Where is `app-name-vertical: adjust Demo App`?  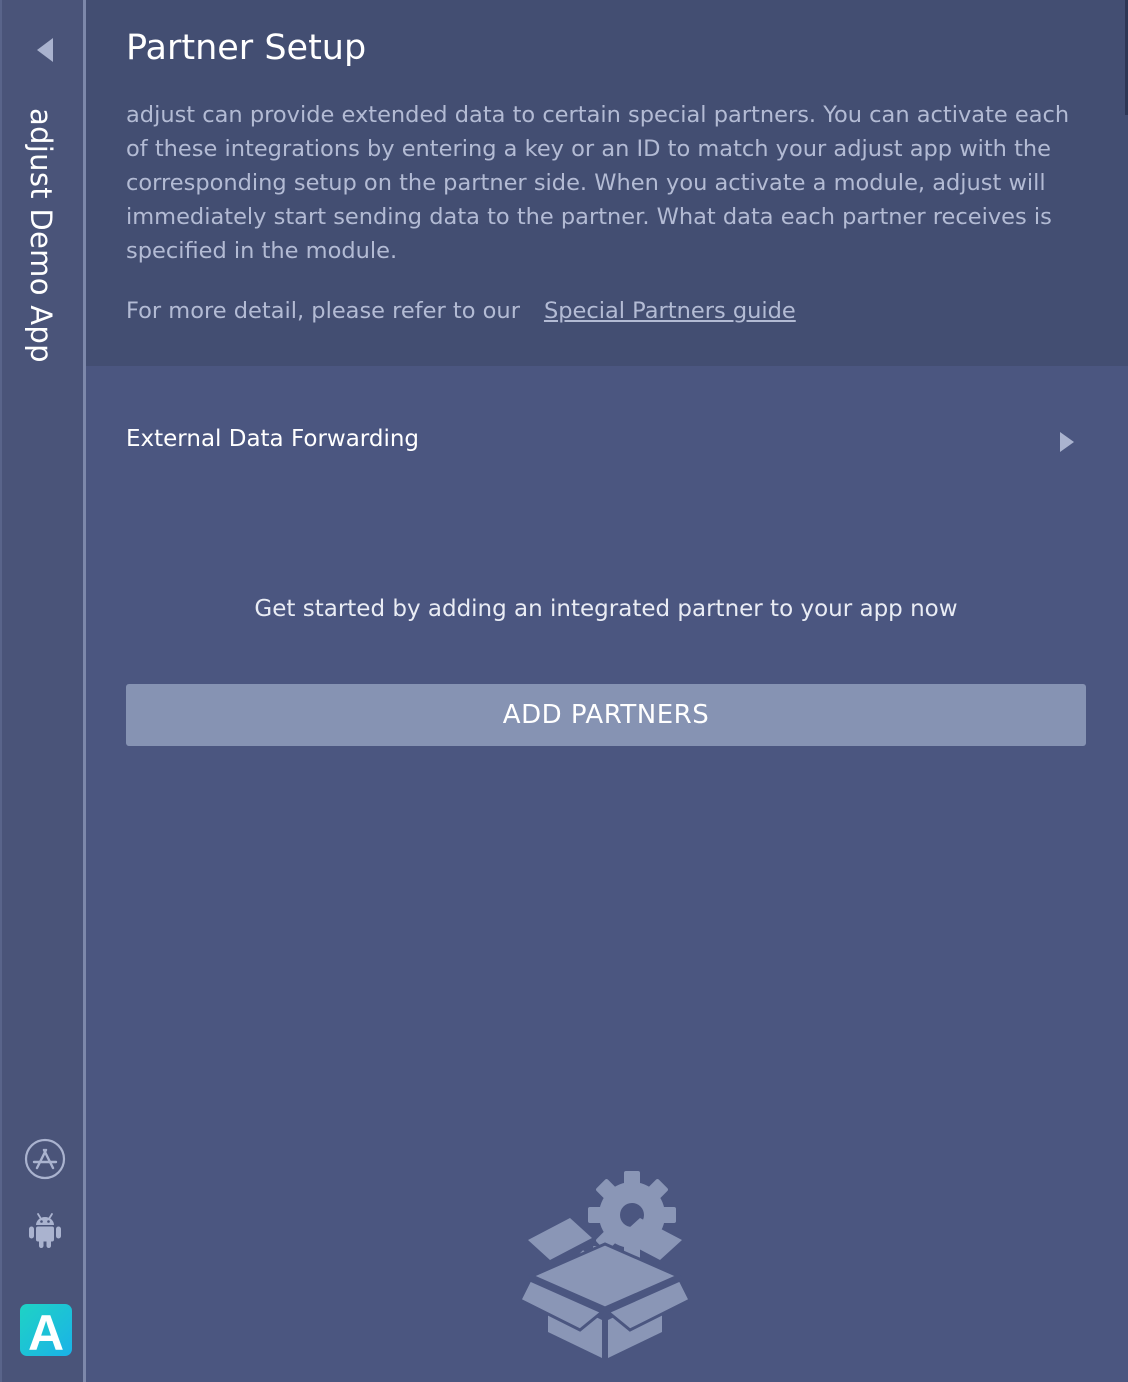 app-name-vertical: adjust Demo App is located at coordinates (41, 235).